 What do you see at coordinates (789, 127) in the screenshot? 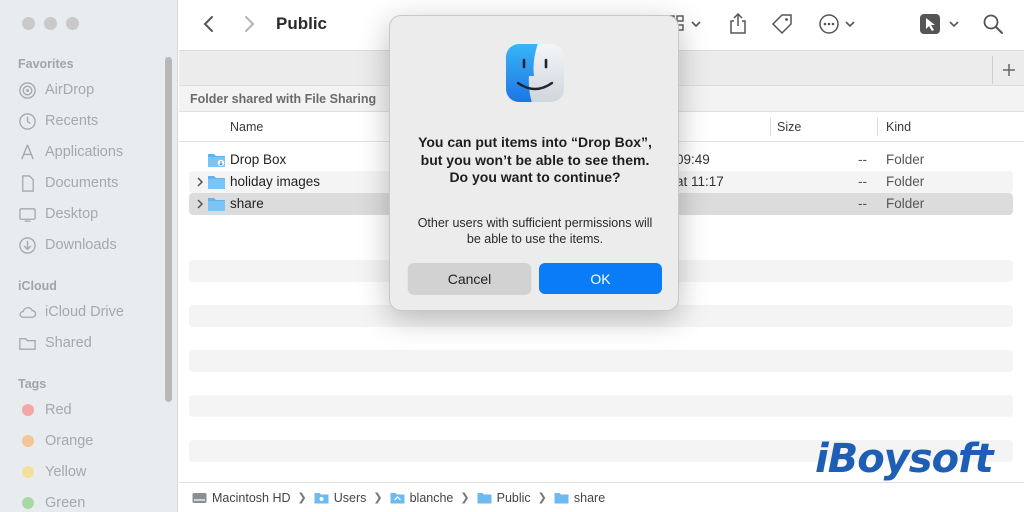
I see `column-size: Size` at bounding box center [789, 127].